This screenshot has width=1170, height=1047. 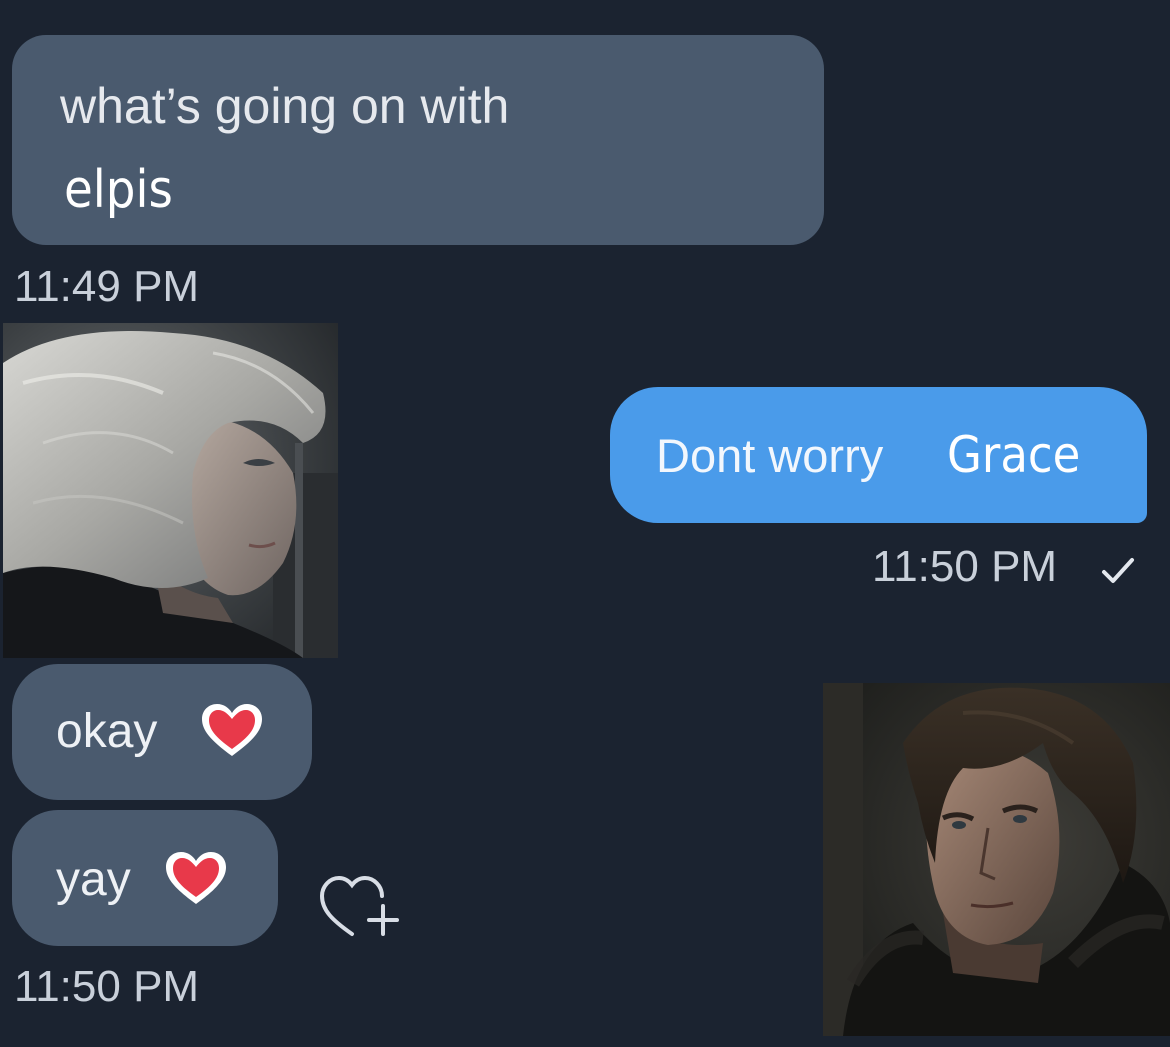 I want to click on message-bubble-outgoing: Dont worry Grace, so click(x=878, y=455).